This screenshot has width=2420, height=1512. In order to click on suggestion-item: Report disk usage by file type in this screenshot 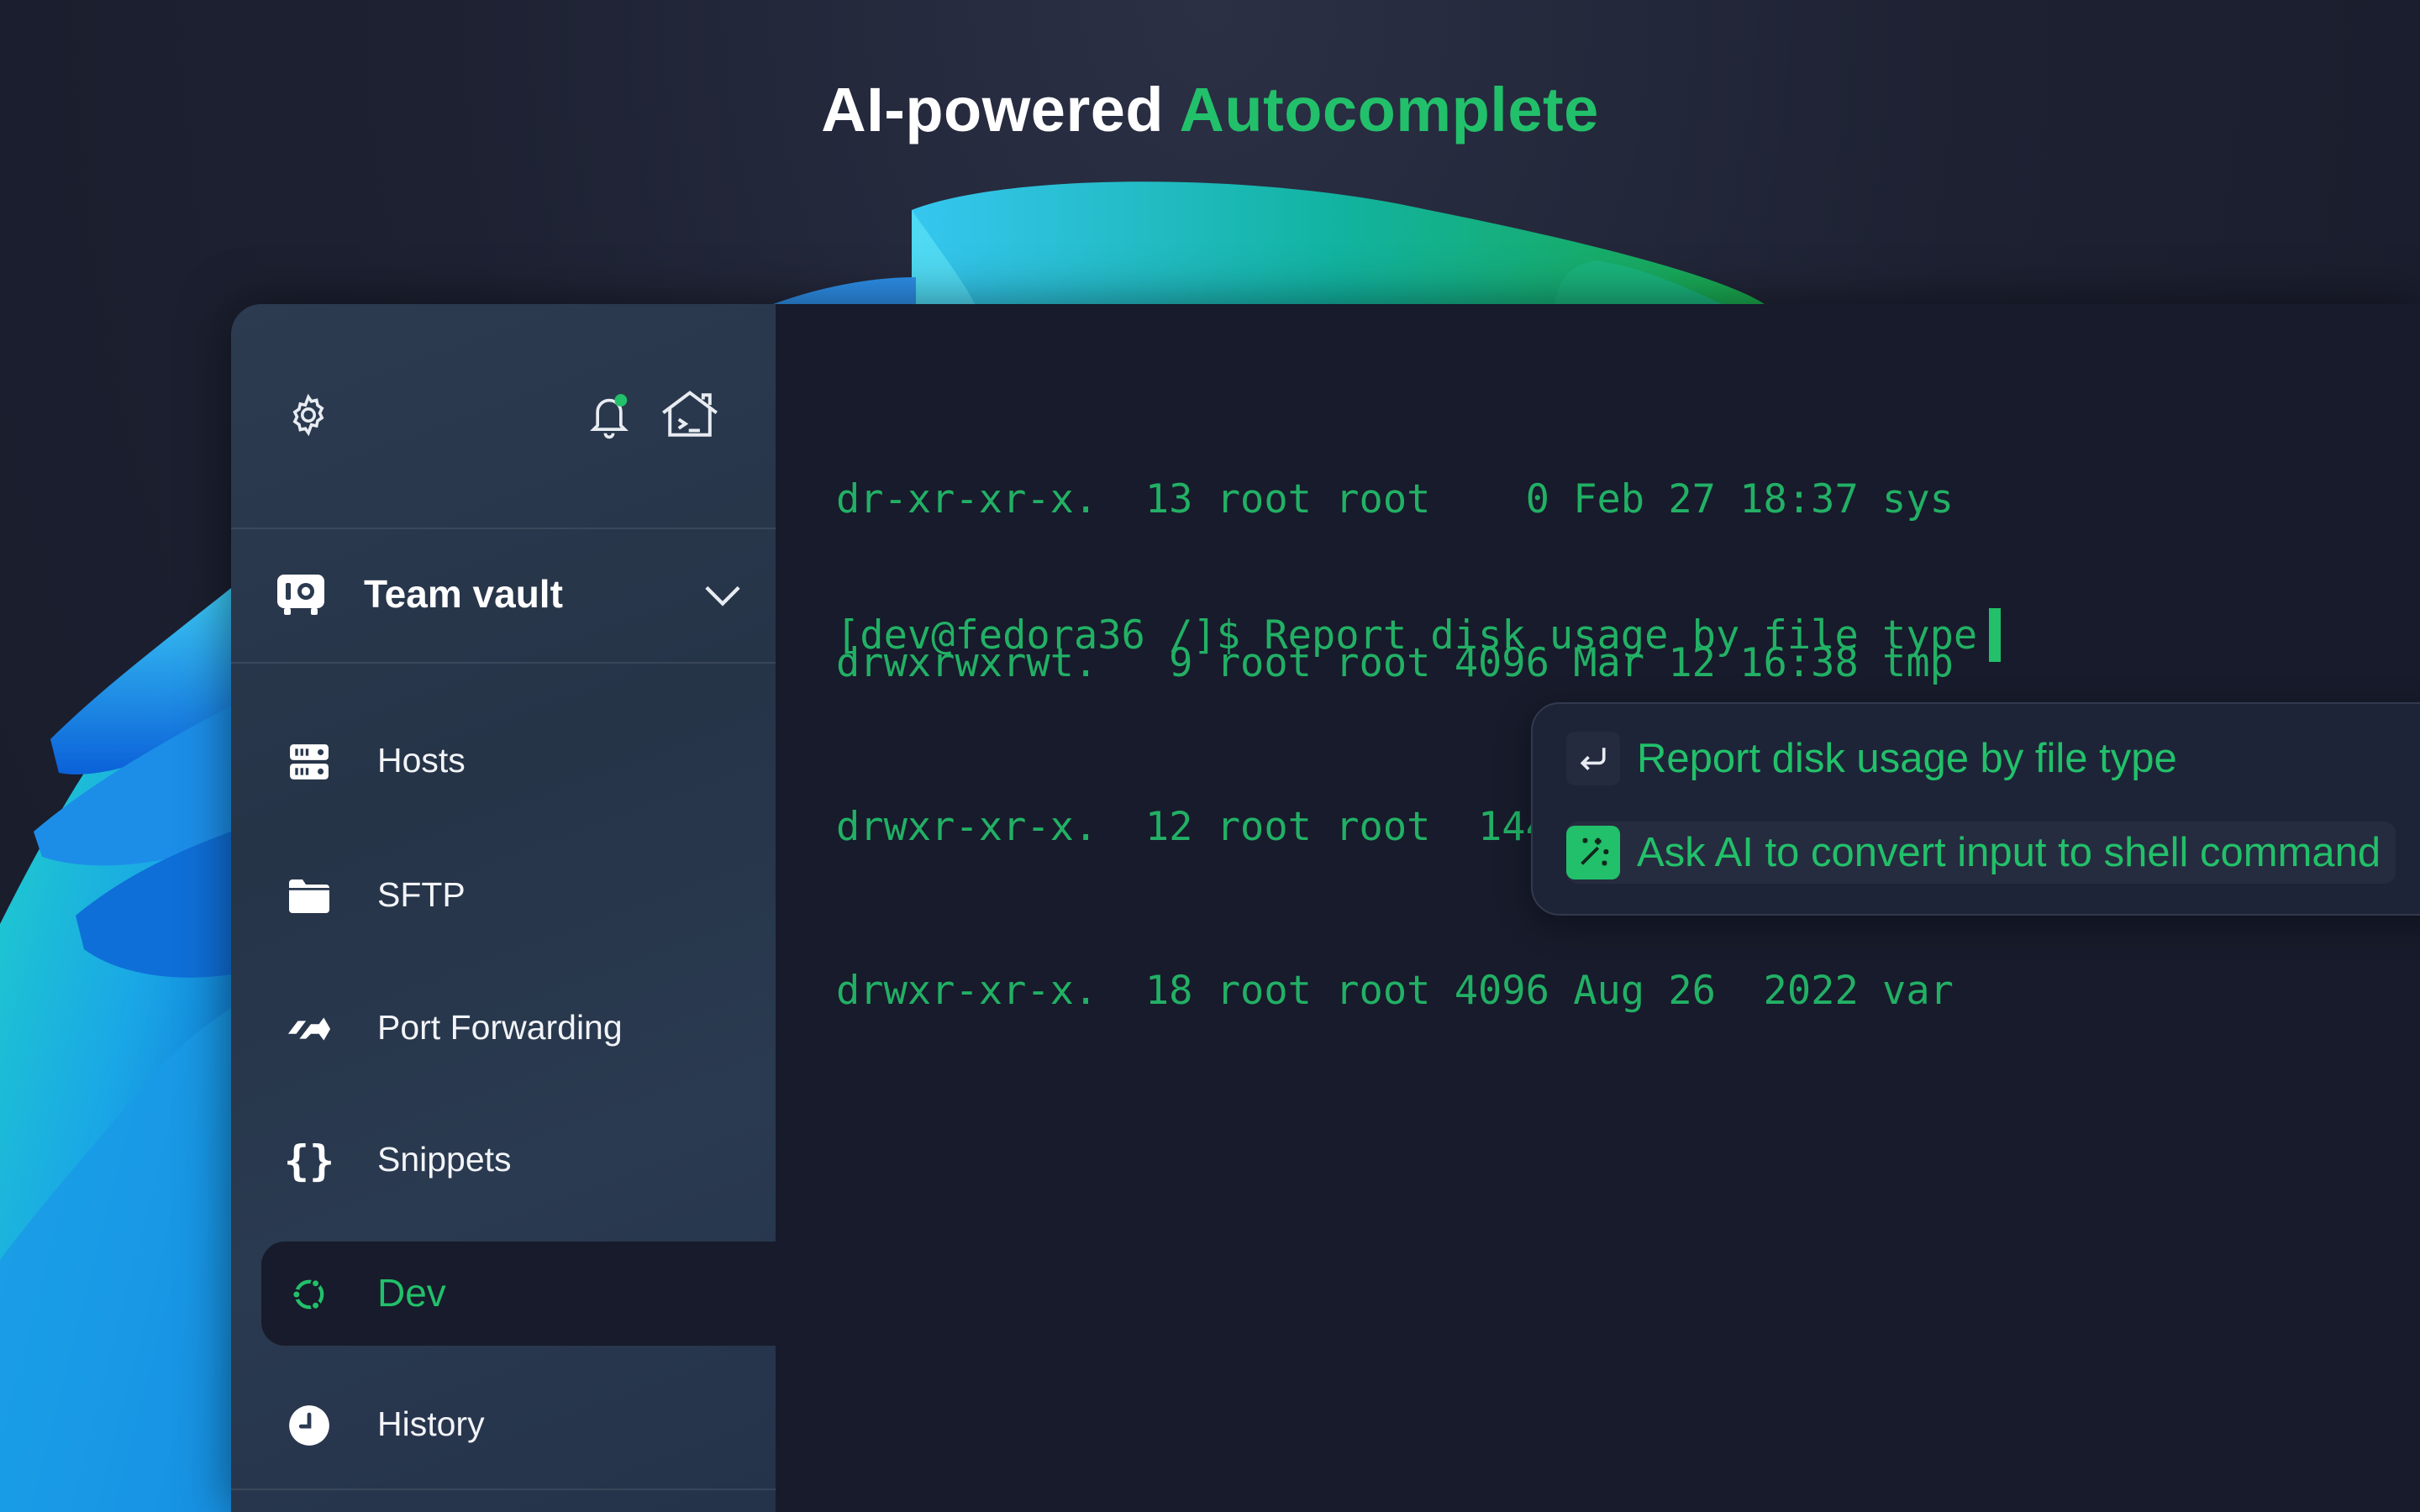, I will do `click(1871, 758)`.